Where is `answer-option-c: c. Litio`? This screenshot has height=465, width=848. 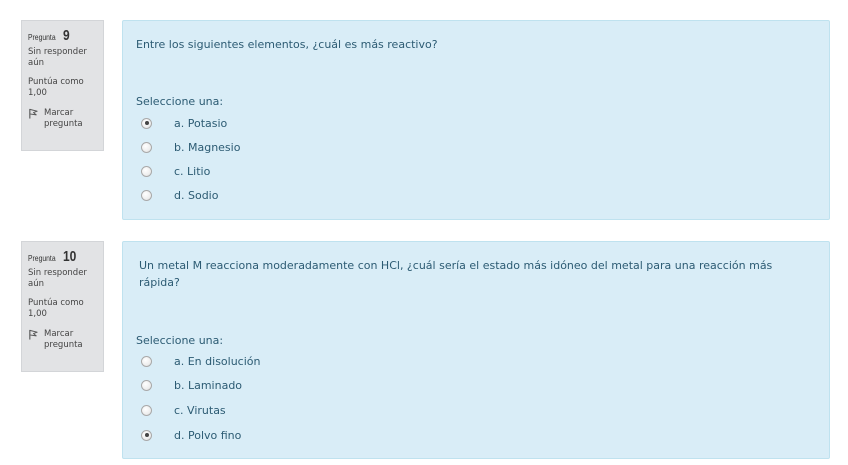
answer-option-c: c. Litio is located at coordinates (175, 171).